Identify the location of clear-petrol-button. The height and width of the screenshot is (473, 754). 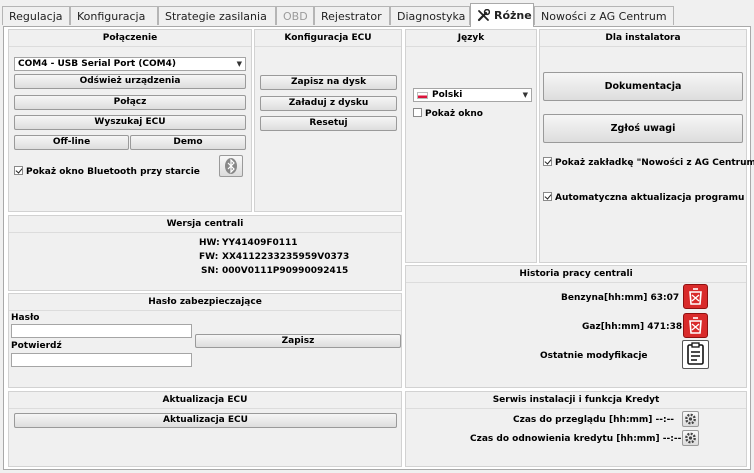
(695, 296).